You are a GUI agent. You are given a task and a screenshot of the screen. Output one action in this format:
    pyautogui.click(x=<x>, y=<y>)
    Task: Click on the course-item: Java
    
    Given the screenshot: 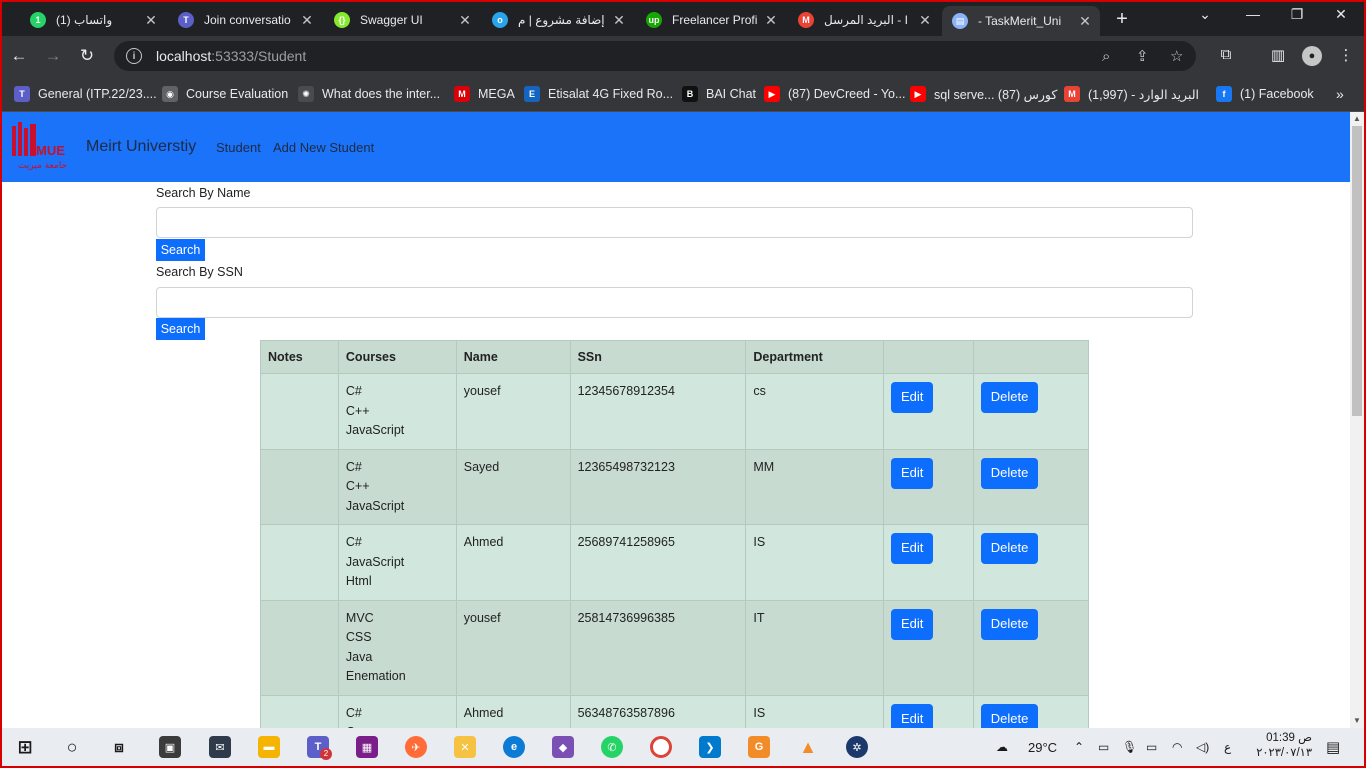 What is the action you would take?
    pyautogui.click(x=359, y=656)
    